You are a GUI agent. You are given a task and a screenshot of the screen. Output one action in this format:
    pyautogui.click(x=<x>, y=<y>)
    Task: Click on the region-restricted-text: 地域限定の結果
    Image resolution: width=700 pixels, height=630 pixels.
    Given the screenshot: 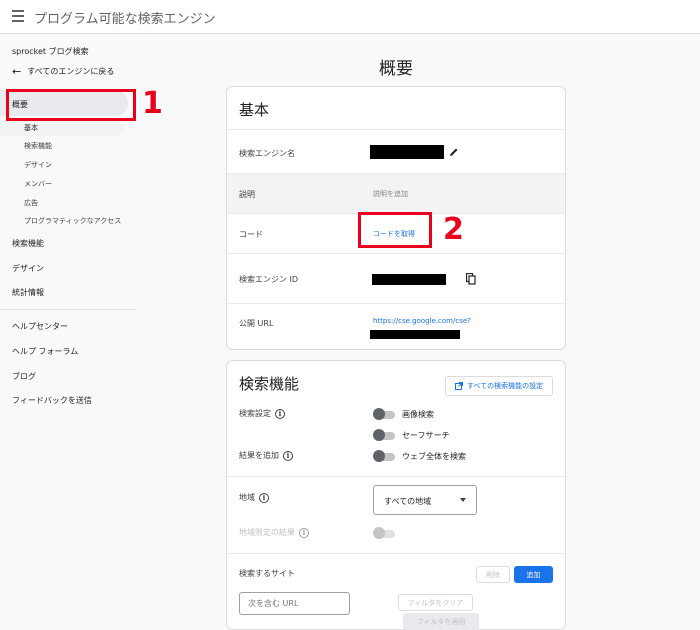 What is the action you would take?
    pyautogui.click(x=267, y=532)
    